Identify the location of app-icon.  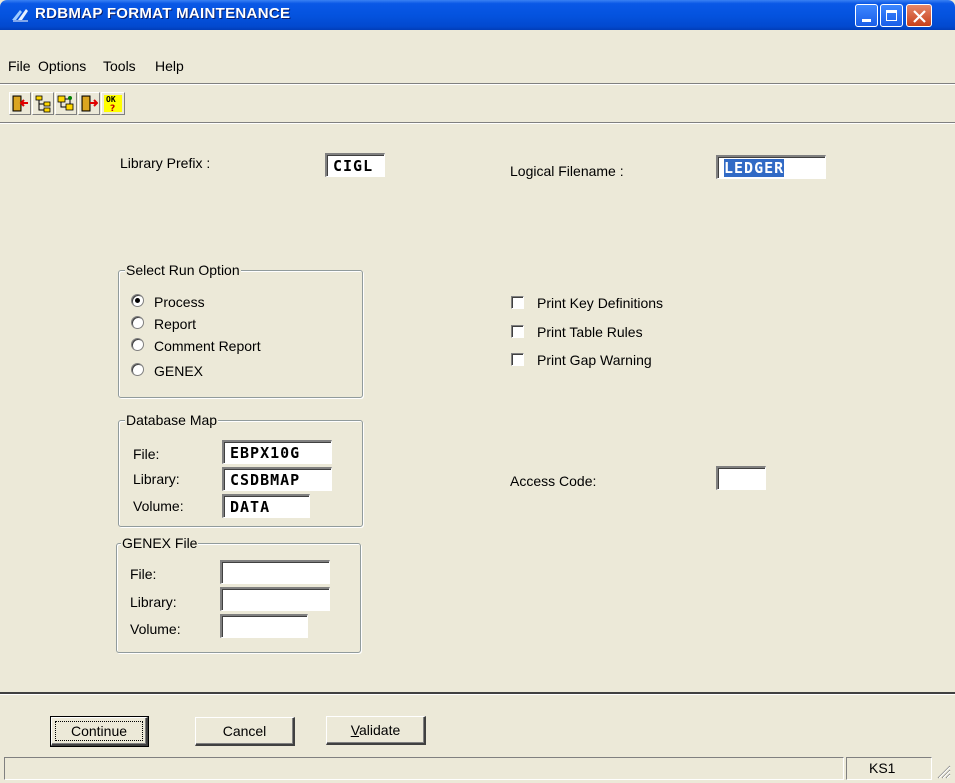
(20, 15).